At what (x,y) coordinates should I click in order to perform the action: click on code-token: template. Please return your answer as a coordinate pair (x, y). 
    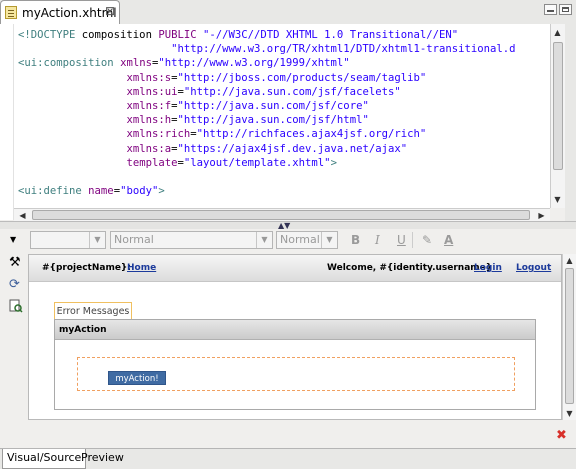
    Looking at the image, I should click on (152, 162).